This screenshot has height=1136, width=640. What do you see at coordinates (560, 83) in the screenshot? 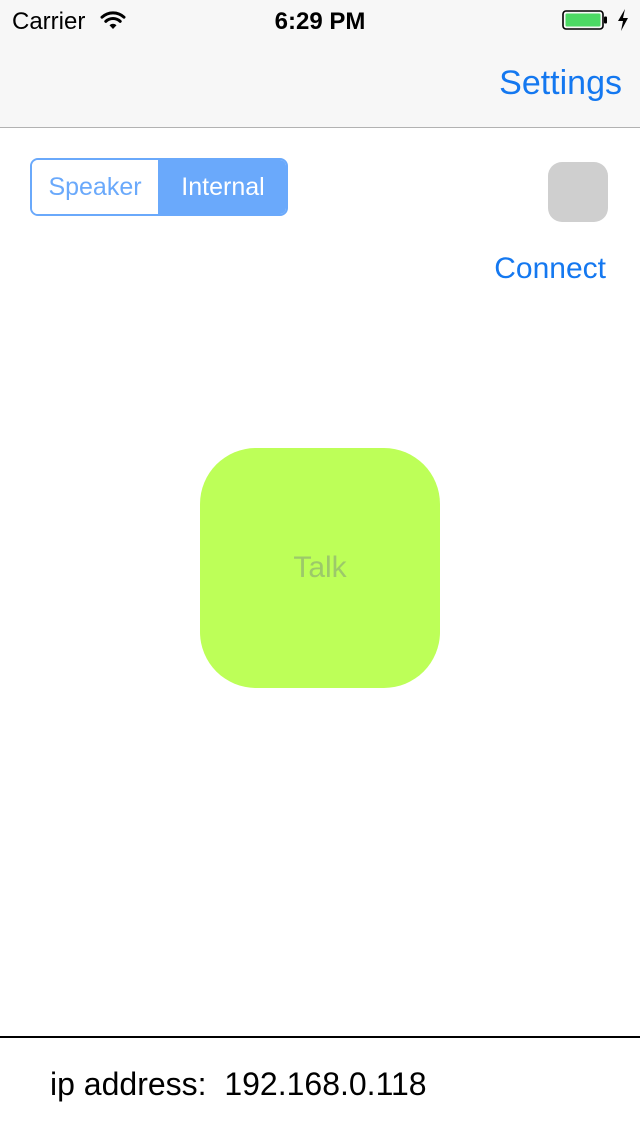
I see `settings-button: Settings` at bounding box center [560, 83].